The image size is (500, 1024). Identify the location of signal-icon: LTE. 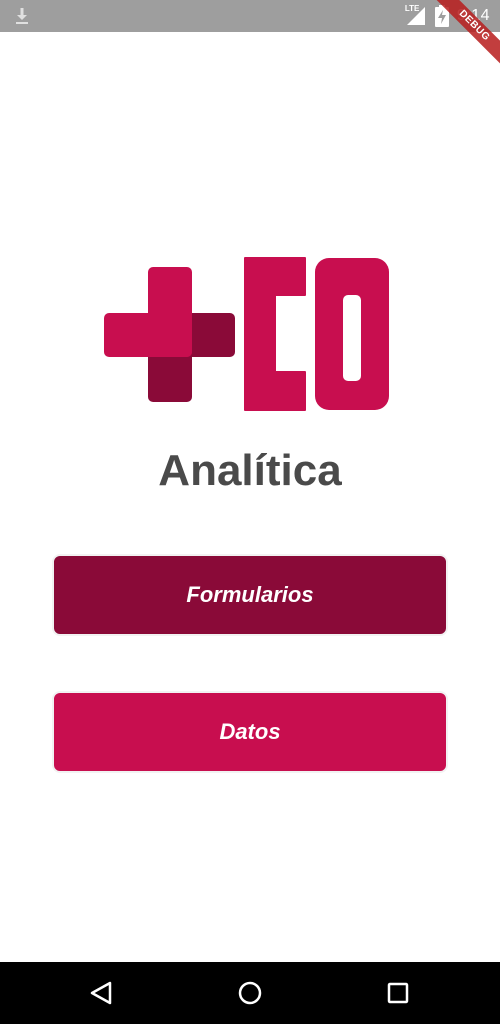
(416, 16).